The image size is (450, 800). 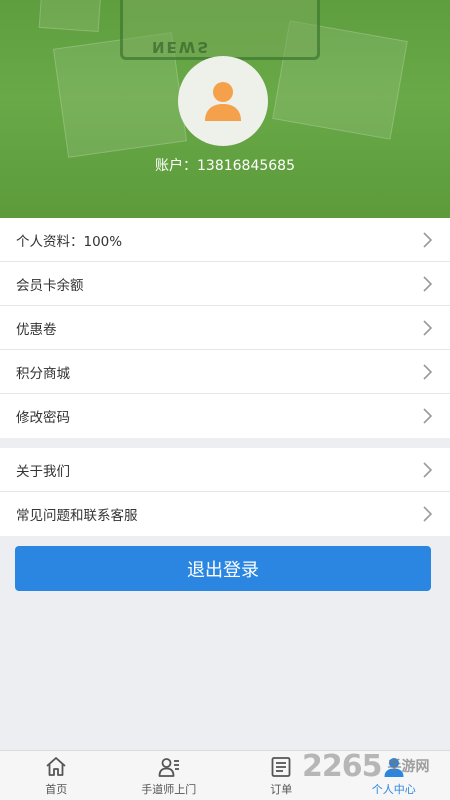 I want to click on technician-icon, so click(x=168, y=767).